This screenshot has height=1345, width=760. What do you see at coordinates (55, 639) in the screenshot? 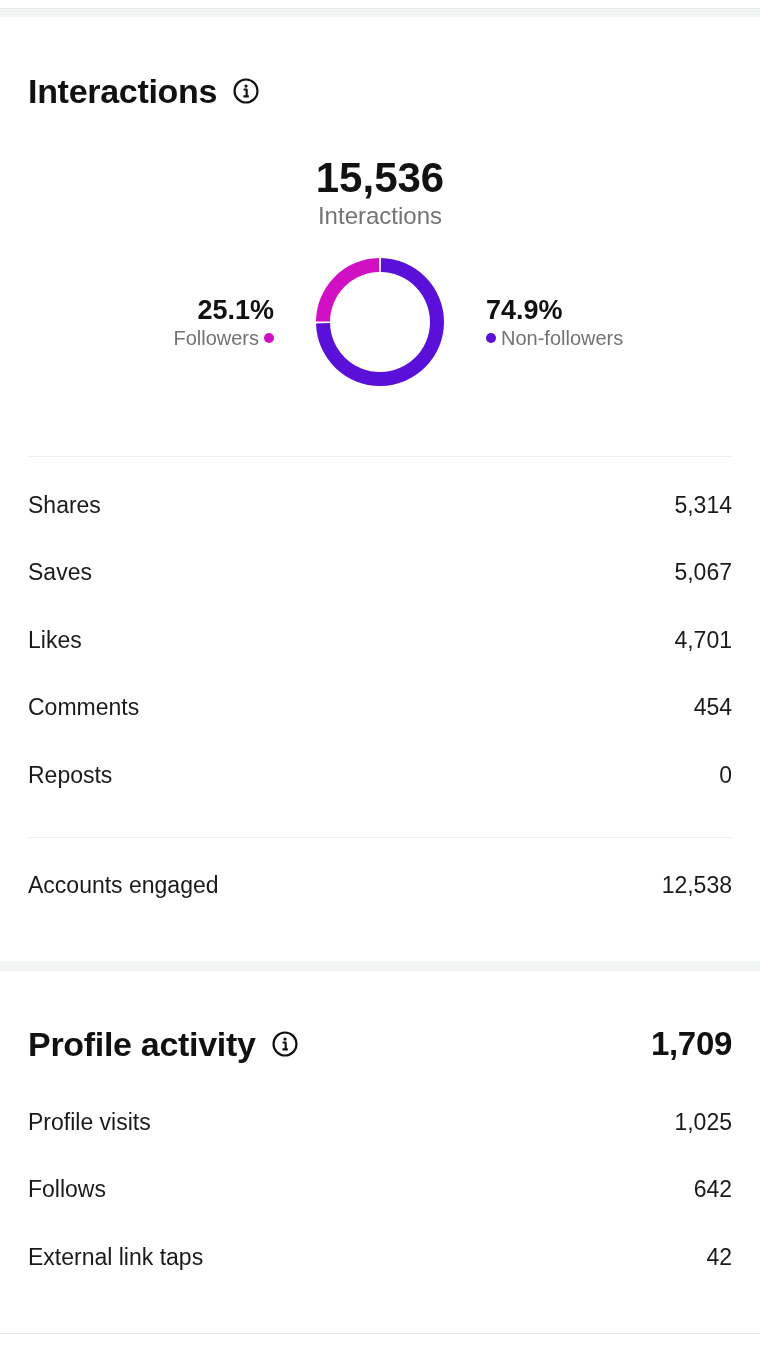
I see `metric-label: Likes` at bounding box center [55, 639].